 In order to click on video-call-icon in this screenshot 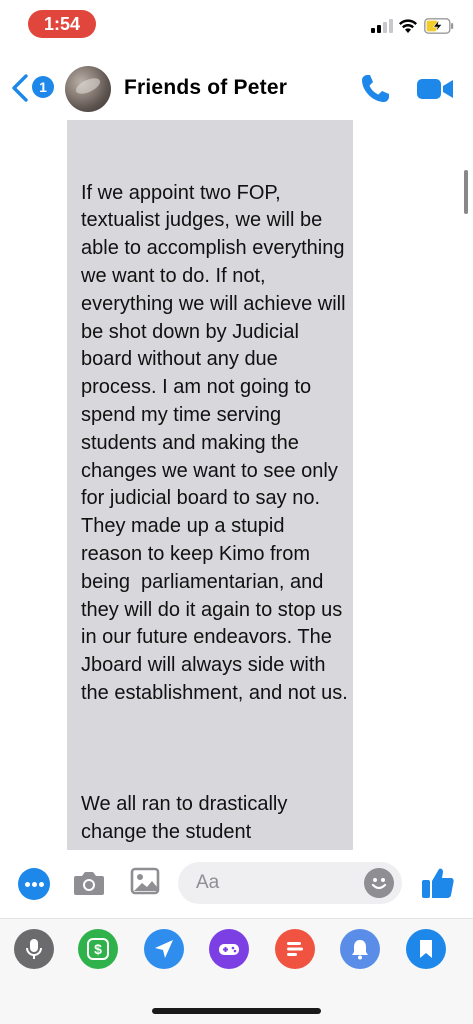, I will do `click(435, 89)`.